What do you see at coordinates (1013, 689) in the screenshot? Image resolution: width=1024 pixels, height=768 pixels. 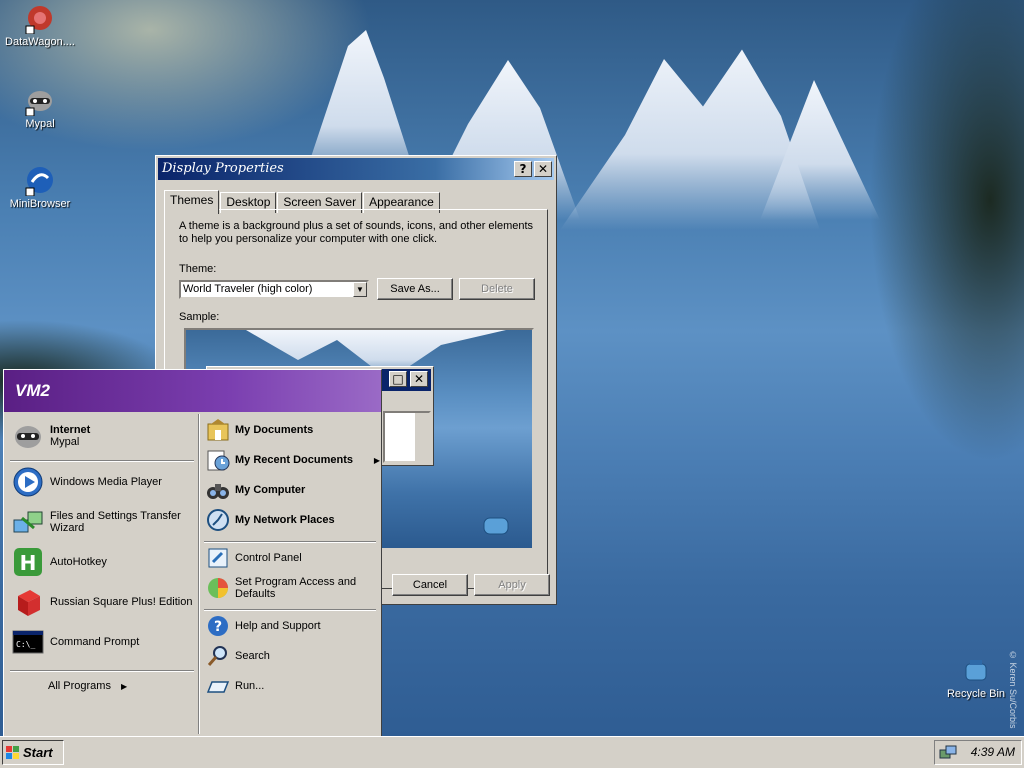 I see `wallpaper-watermark: © Keren Su/Corbis` at bounding box center [1013, 689].